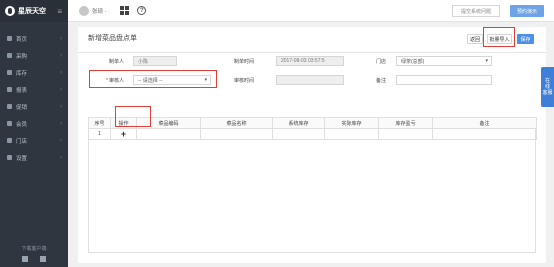 This screenshot has height=267, width=554. Describe the element at coordinates (125, 10) in the screenshot. I see `qr-code-icon` at that location.